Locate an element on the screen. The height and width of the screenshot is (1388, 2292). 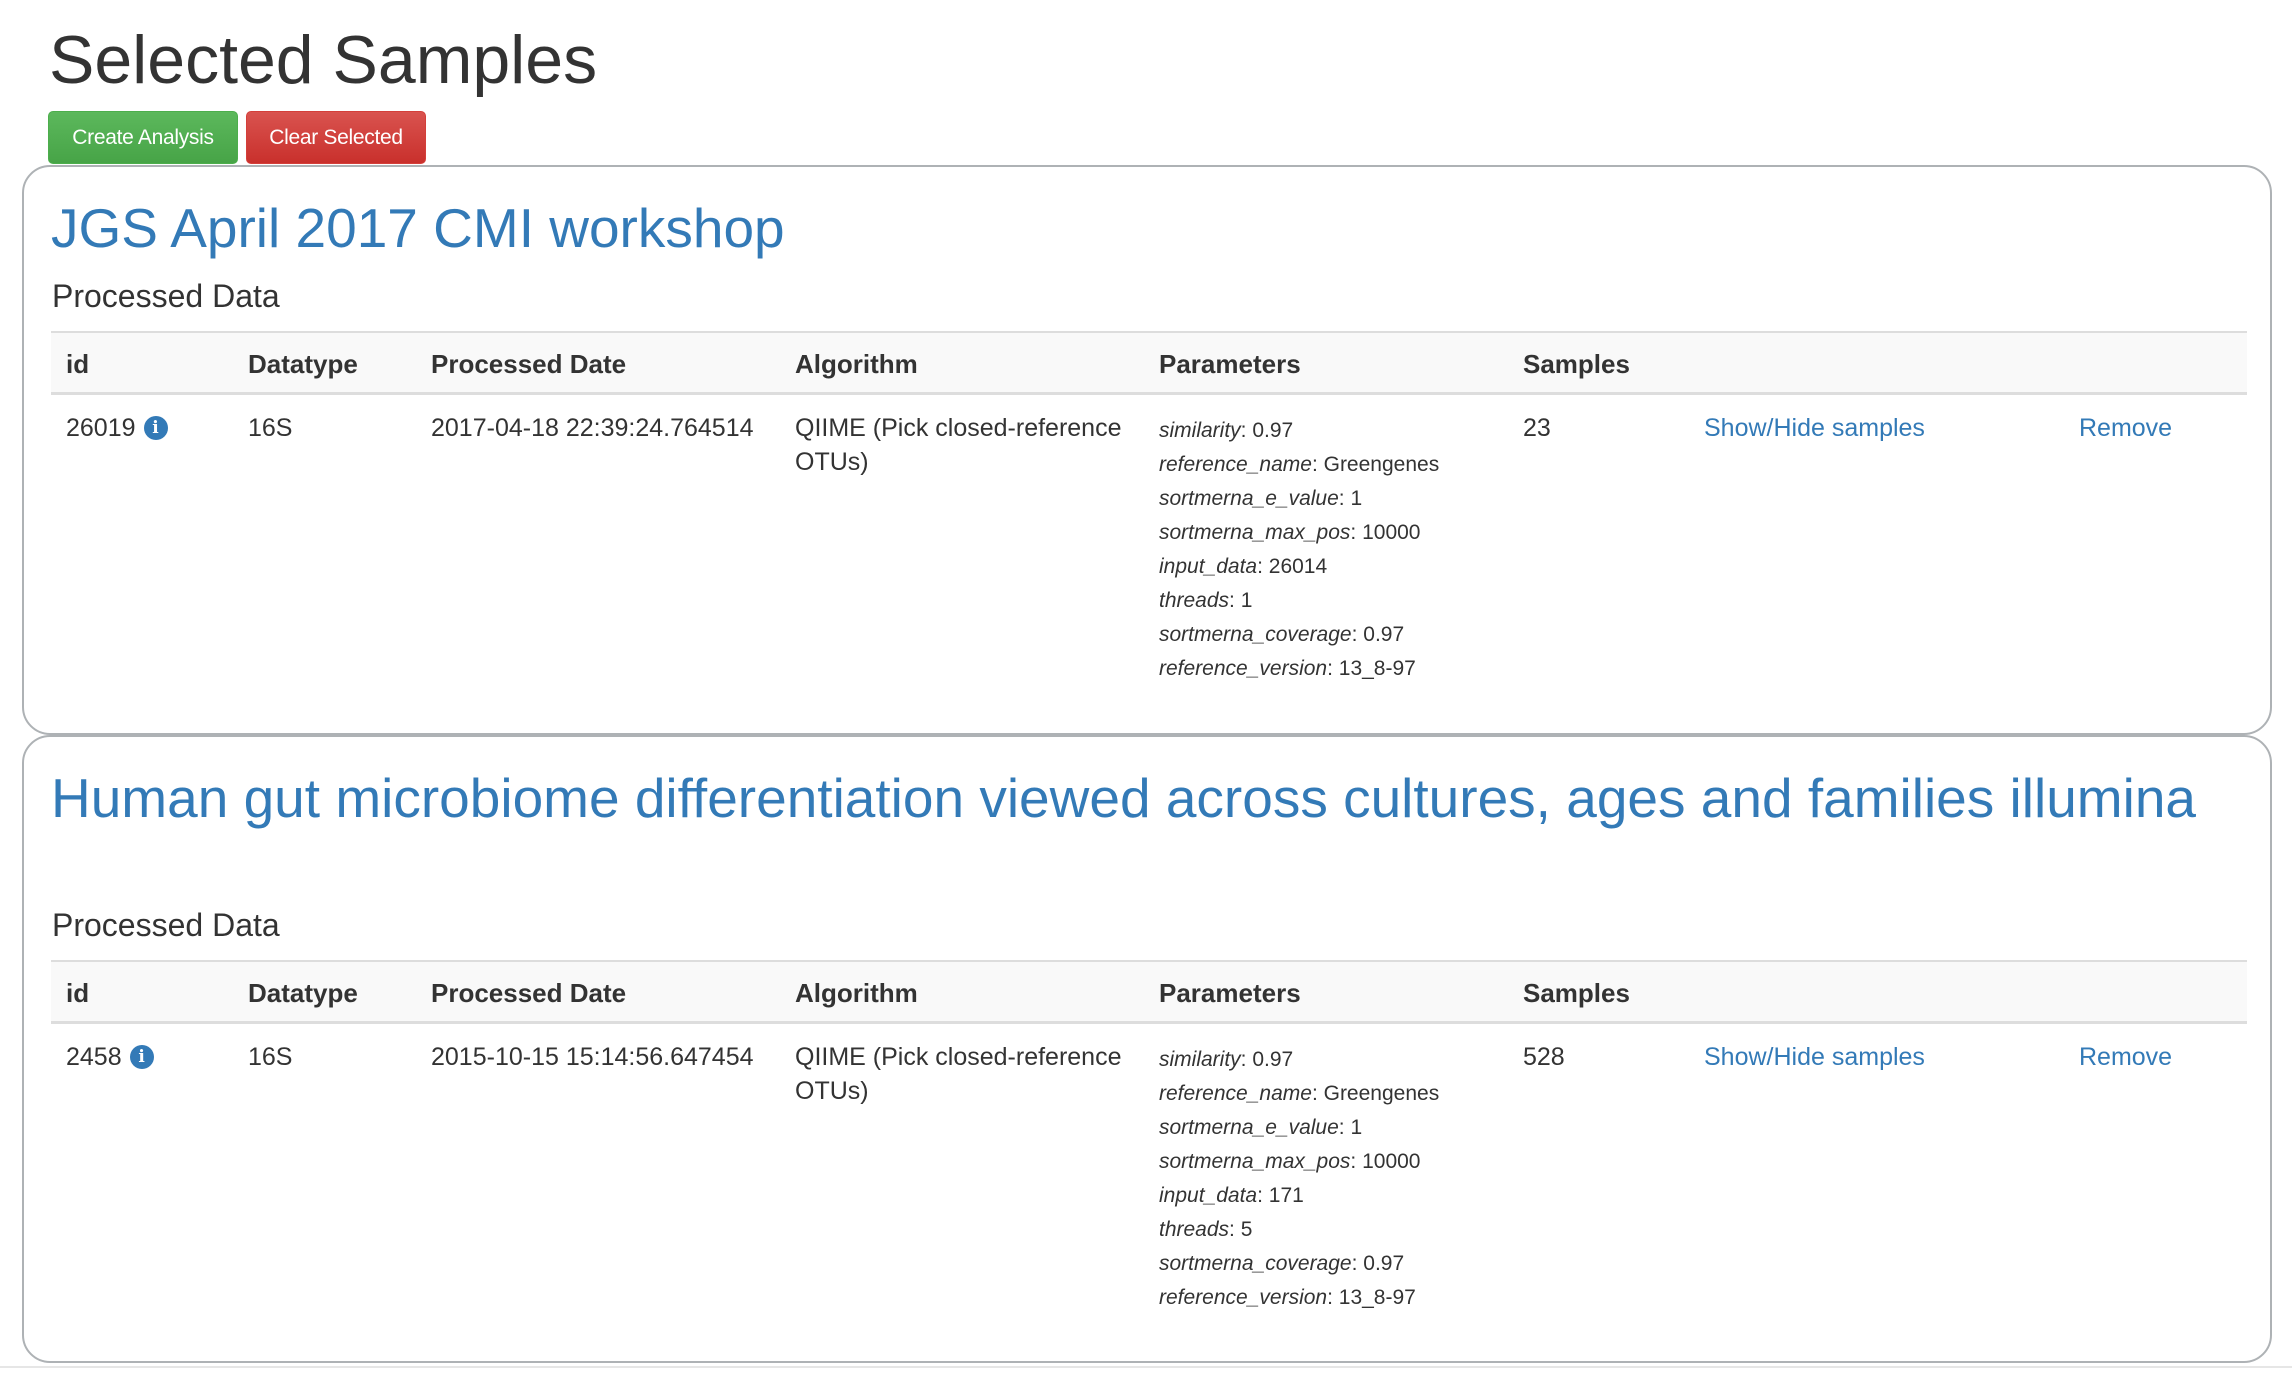
artifact-id: 26019 is located at coordinates (101, 428).